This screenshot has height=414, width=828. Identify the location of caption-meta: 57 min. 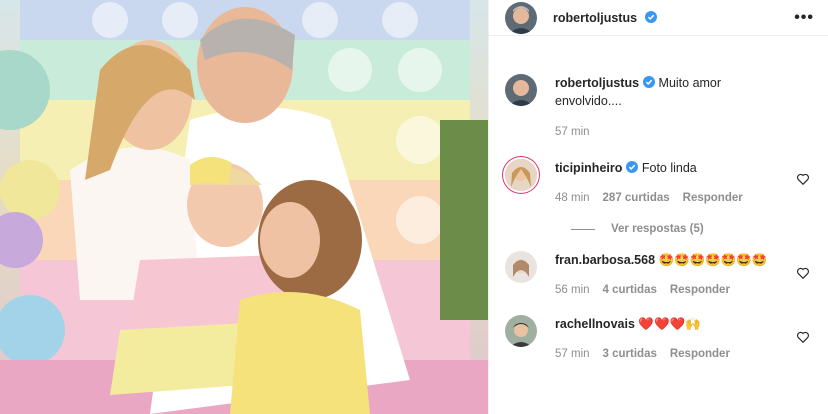
(670, 132).